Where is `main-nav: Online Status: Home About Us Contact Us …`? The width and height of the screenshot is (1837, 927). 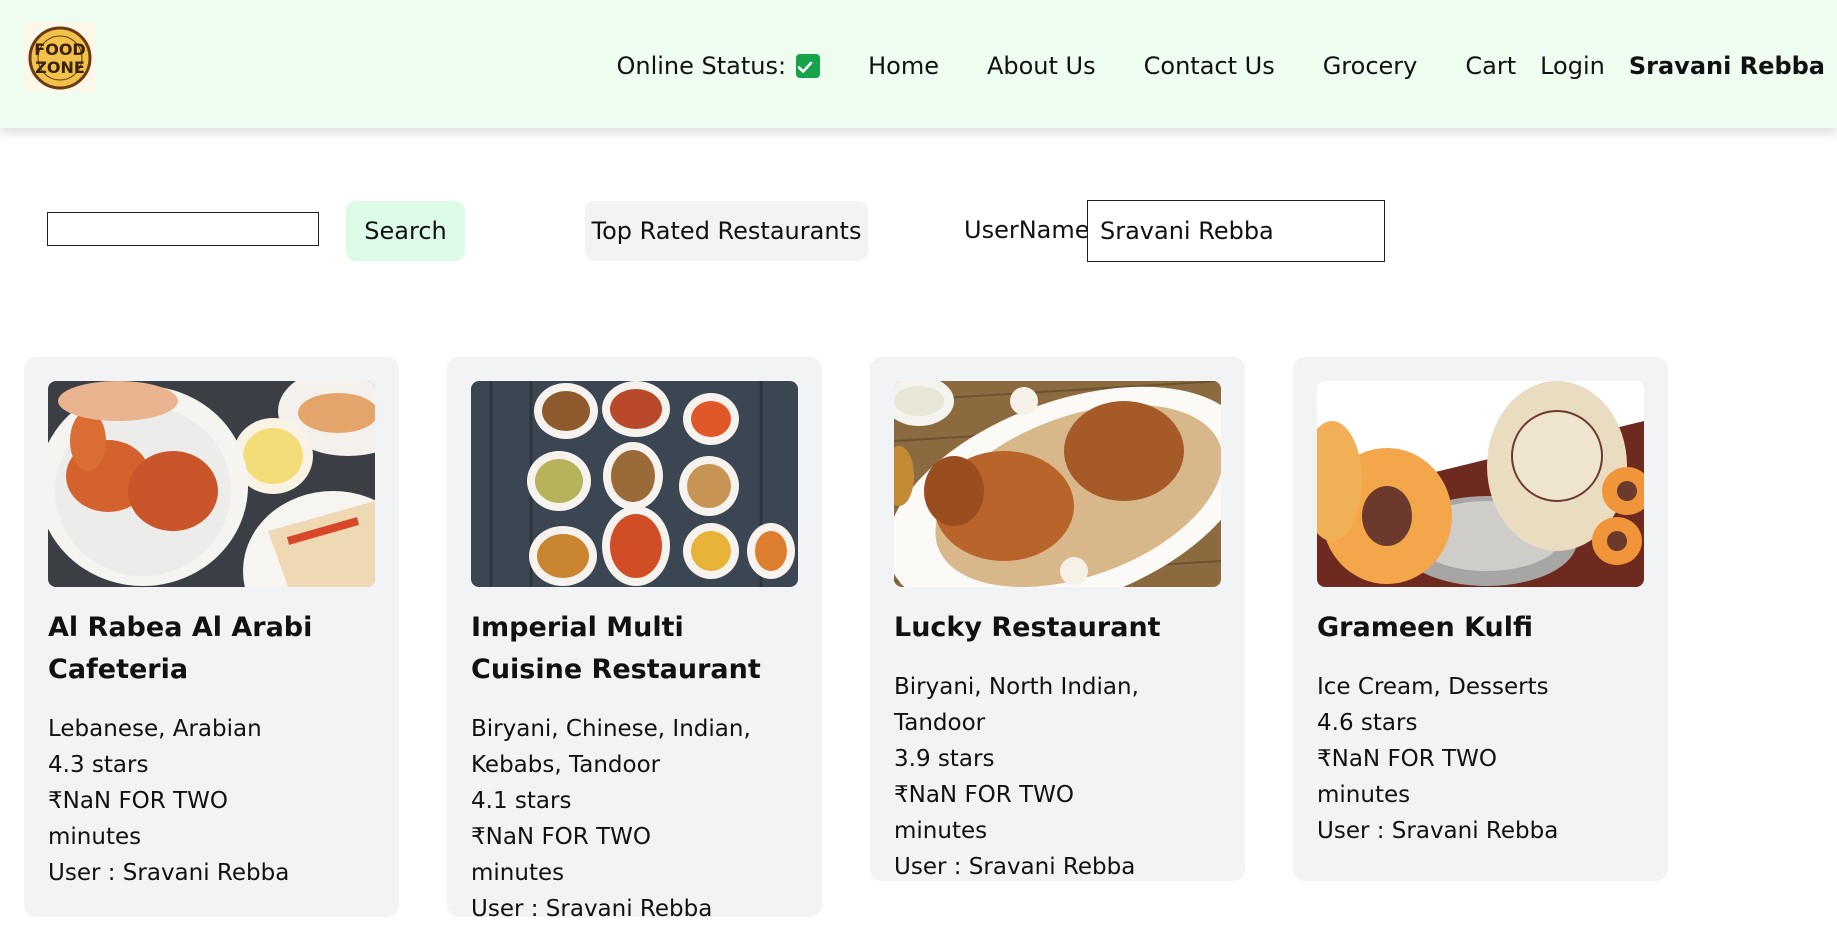 main-nav: Online Status: Home About Us Contact Us … is located at coordinates (1220, 66).